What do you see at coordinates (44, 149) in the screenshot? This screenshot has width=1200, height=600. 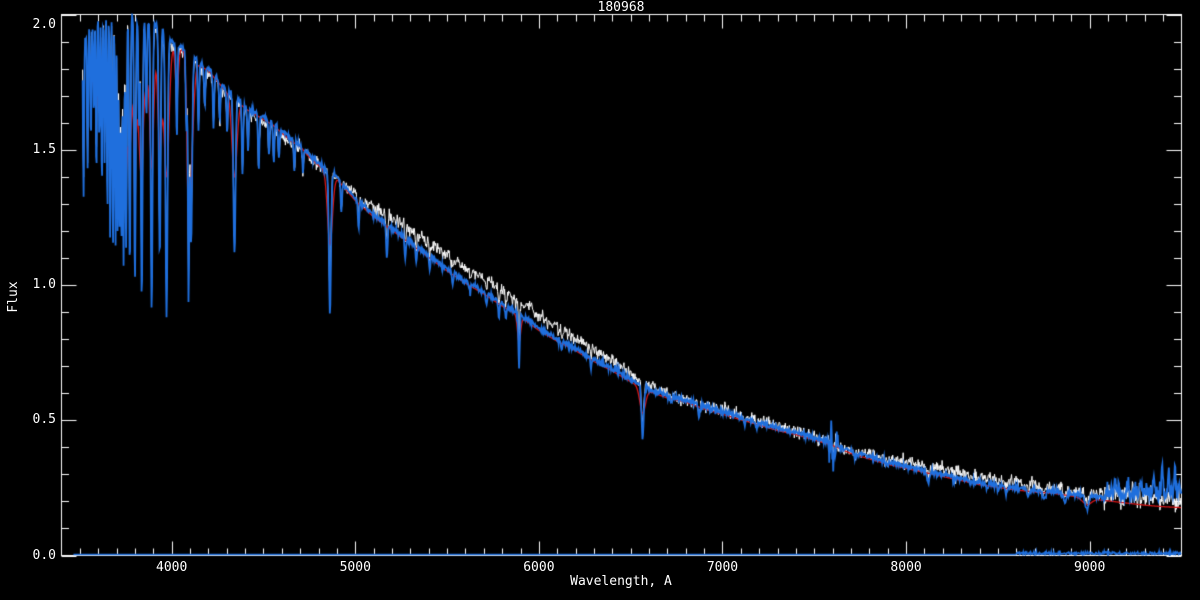 I see `y-tick-label: 1.5` at bounding box center [44, 149].